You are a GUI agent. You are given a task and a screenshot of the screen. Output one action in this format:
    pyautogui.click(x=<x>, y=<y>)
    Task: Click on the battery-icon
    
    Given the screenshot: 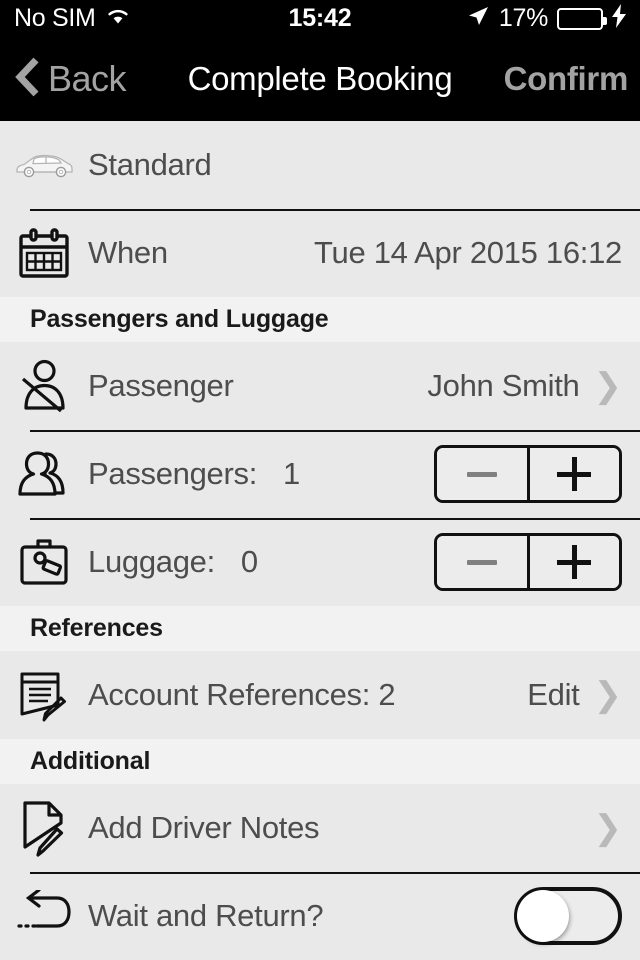 What is the action you would take?
    pyautogui.click(x=582, y=18)
    